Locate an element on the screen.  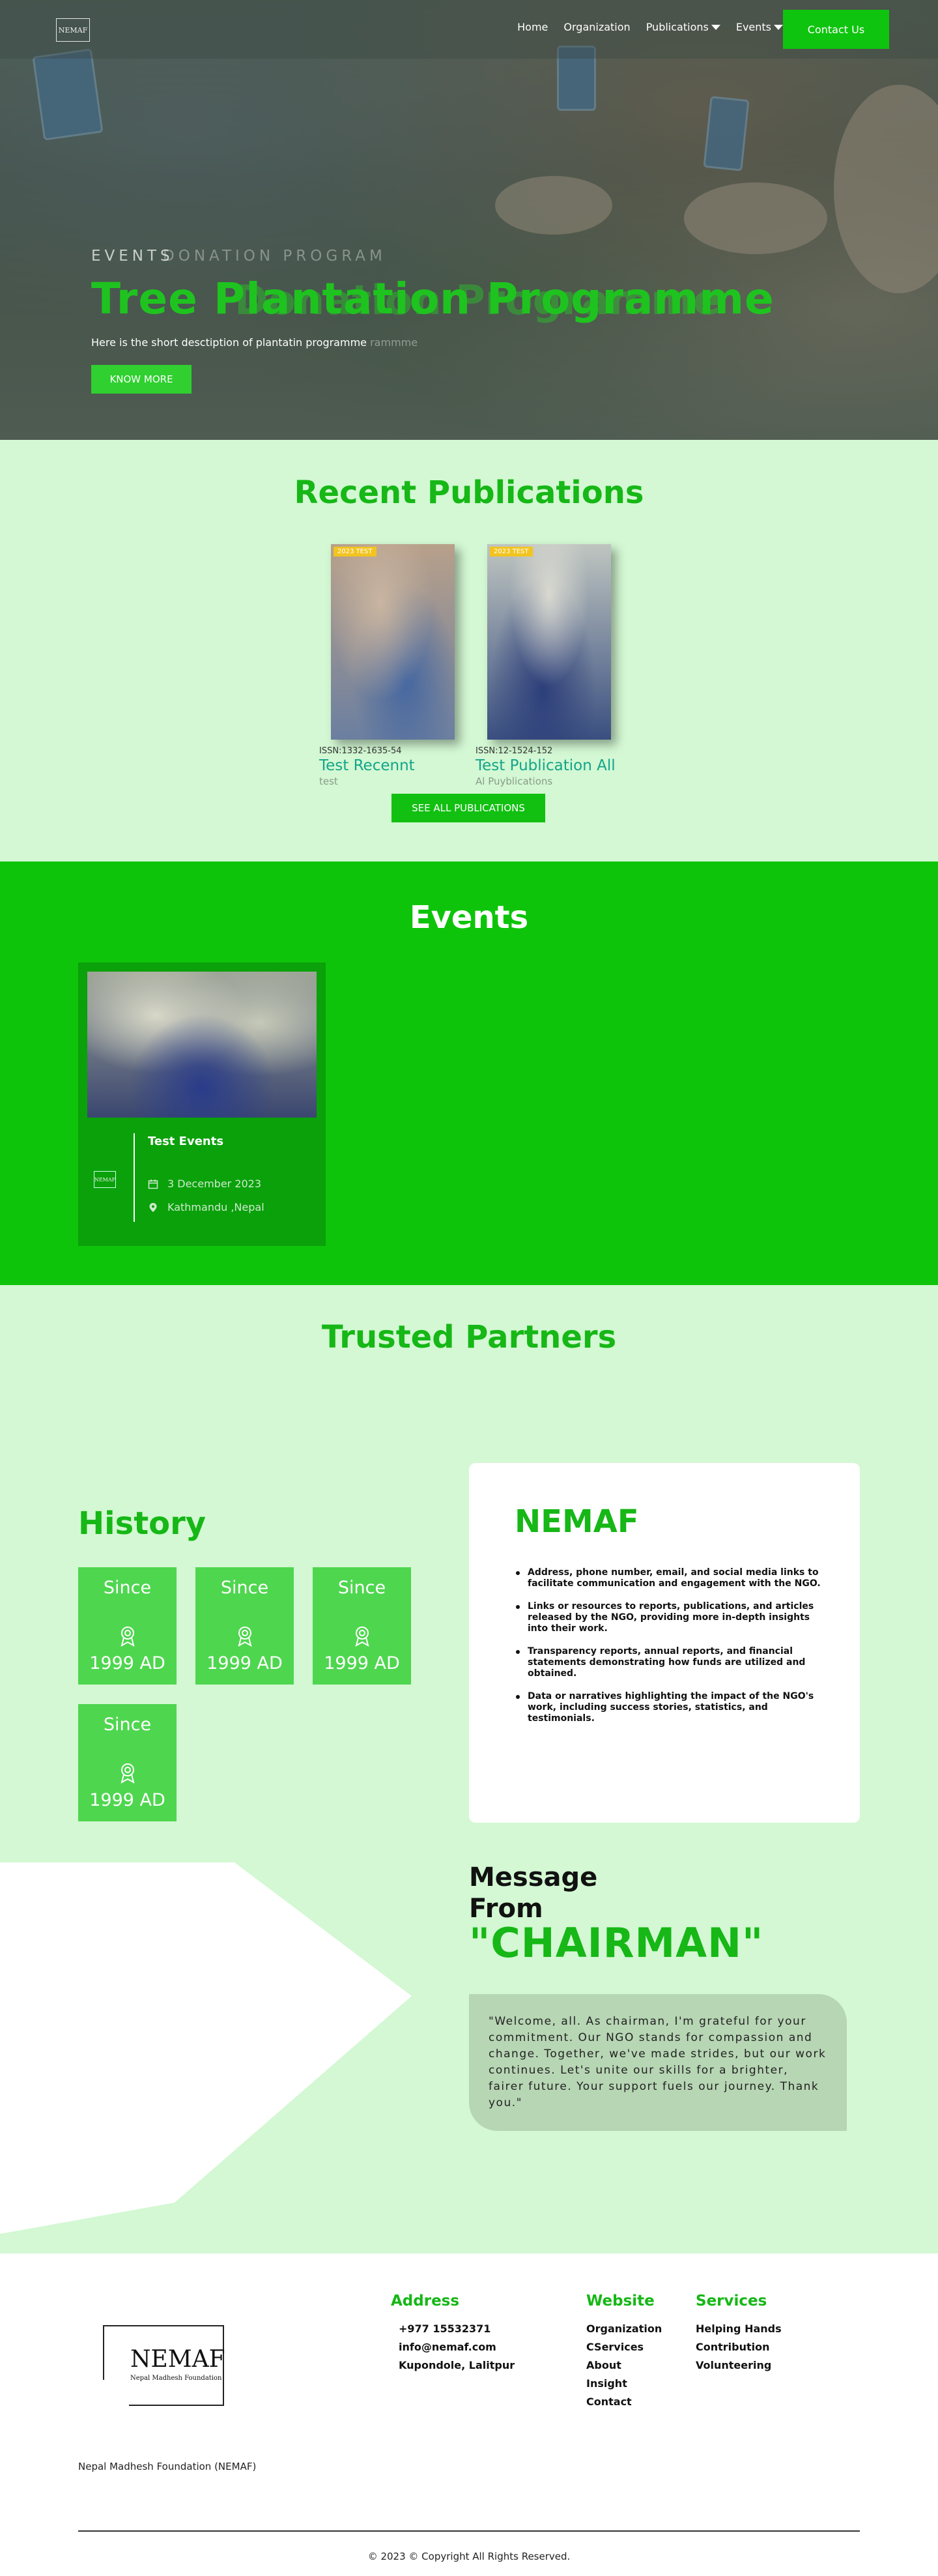
footer-link-services: CServices is located at coordinates (615, 2347).